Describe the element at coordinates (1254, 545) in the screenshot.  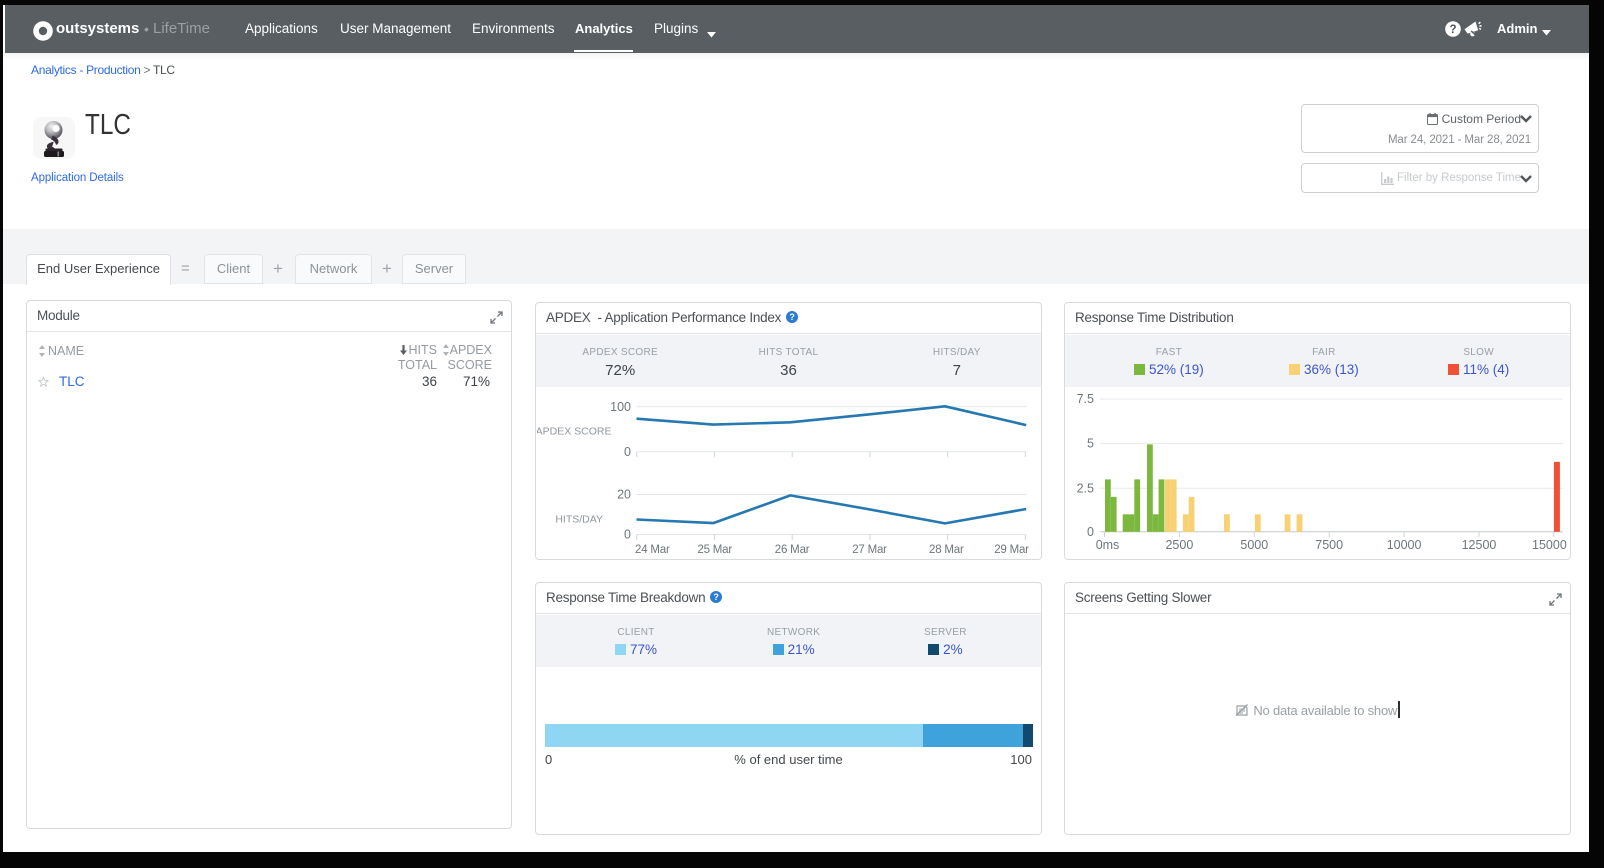
I see `svg-text: 5000` at that location.